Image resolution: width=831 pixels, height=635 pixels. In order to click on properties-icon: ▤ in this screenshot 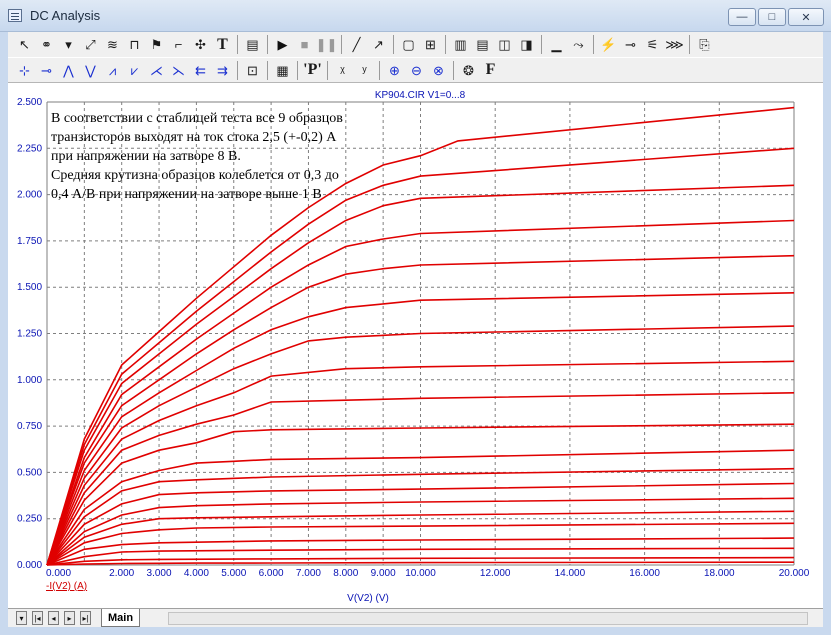, I will do `click(252, 44)`.